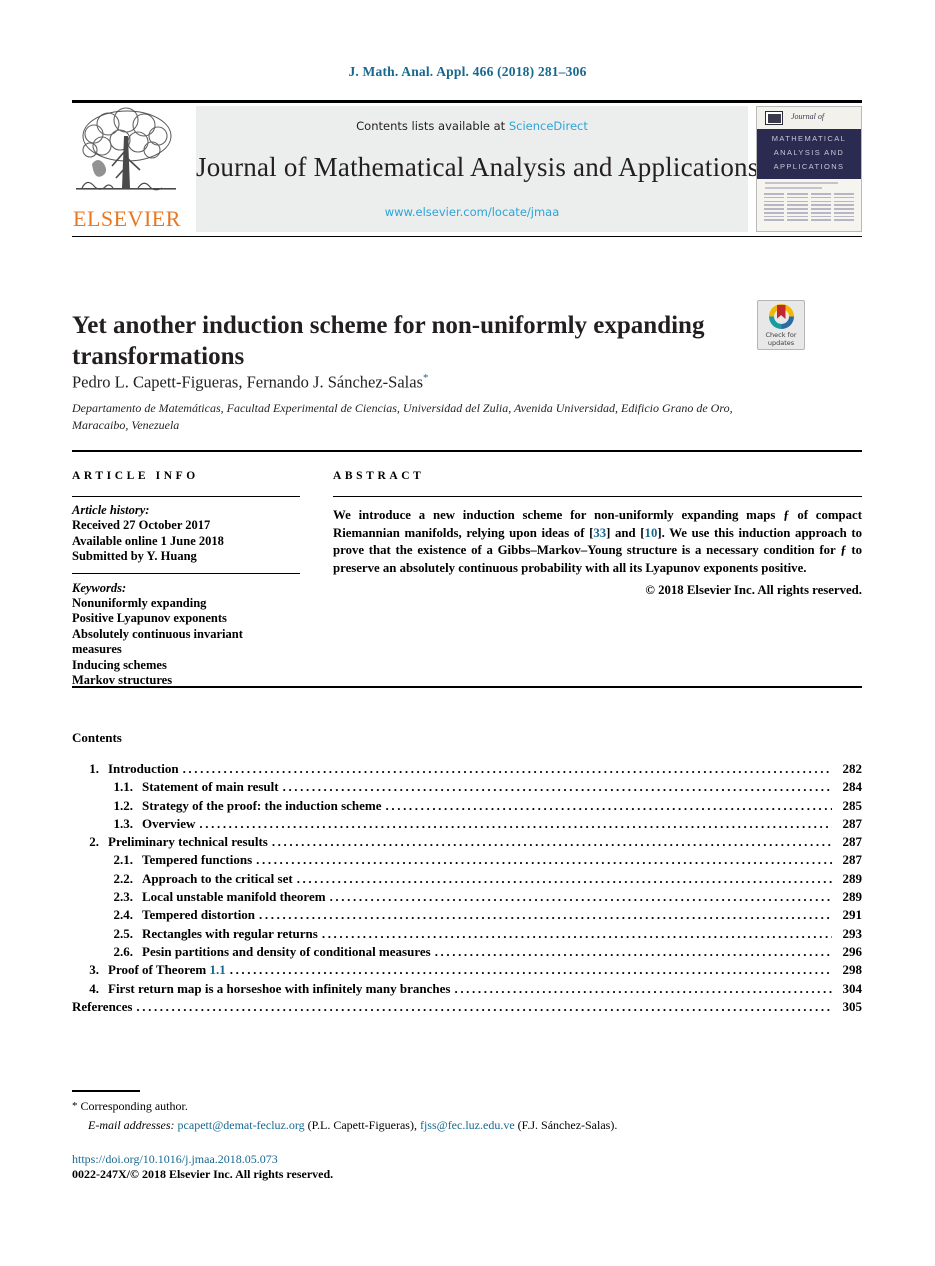 Image resolution: width=935 pixels, height=1266 pixels. I want to click on running-head: J. Math. Anal. Appl. 466 (2018) 281–306, so click(467, 71).